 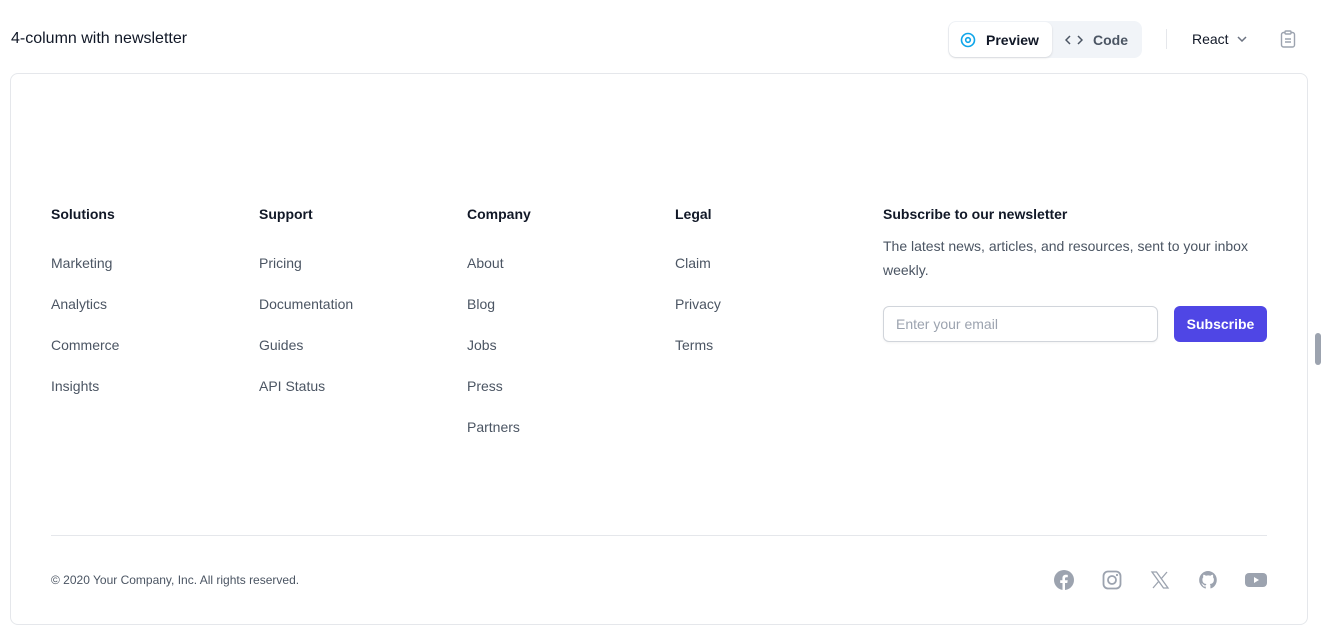 I want to click on footer-link: Claim, so click(x=698, y=264).